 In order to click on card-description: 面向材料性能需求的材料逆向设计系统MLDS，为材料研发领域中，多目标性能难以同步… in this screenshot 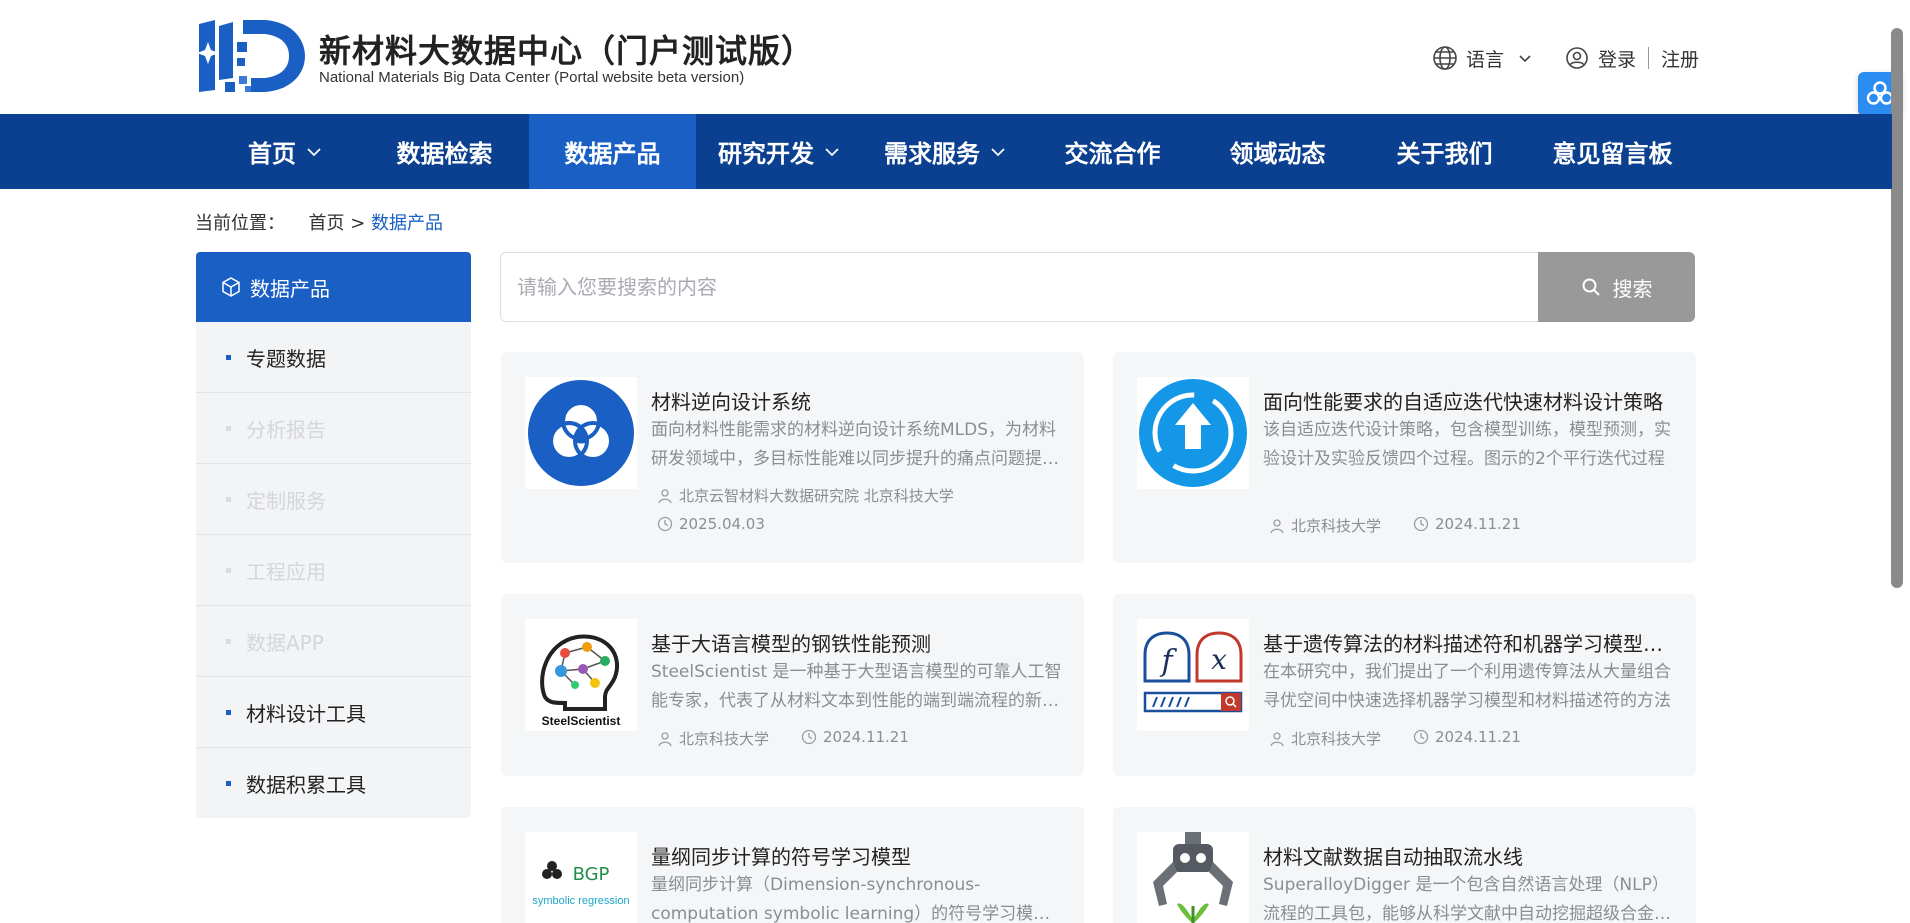, I will do `click(855, 444)`.